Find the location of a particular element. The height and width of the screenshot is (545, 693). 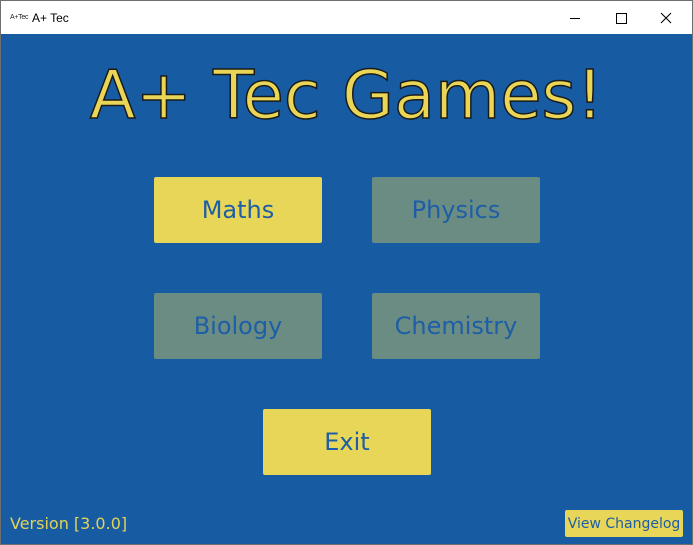

biology-button: Biology is located at coordinates (238, 326).